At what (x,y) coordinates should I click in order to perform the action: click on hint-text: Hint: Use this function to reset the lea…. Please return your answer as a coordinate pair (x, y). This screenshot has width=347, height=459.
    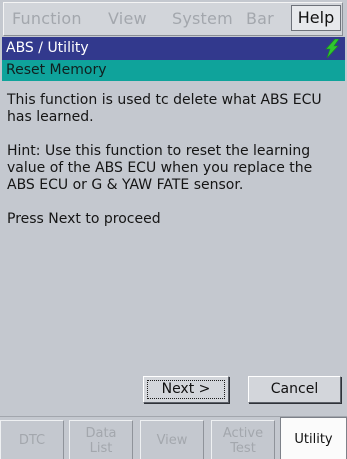
    Looking at the image, I should click on (160, 168).